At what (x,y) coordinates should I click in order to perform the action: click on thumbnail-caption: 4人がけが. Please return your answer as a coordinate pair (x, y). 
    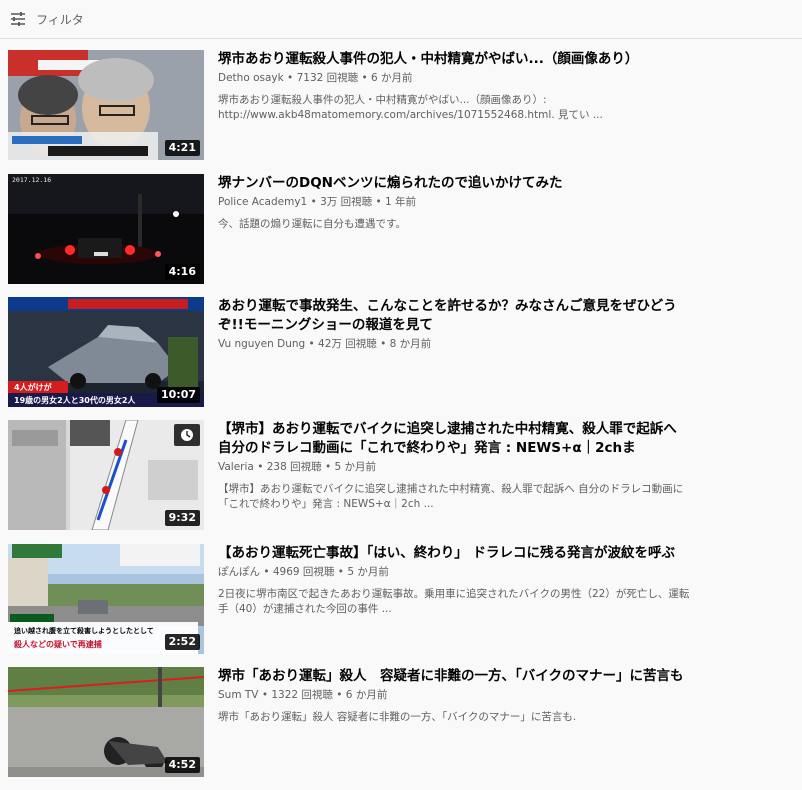
    Looking at the image, I should click on (33, 387).